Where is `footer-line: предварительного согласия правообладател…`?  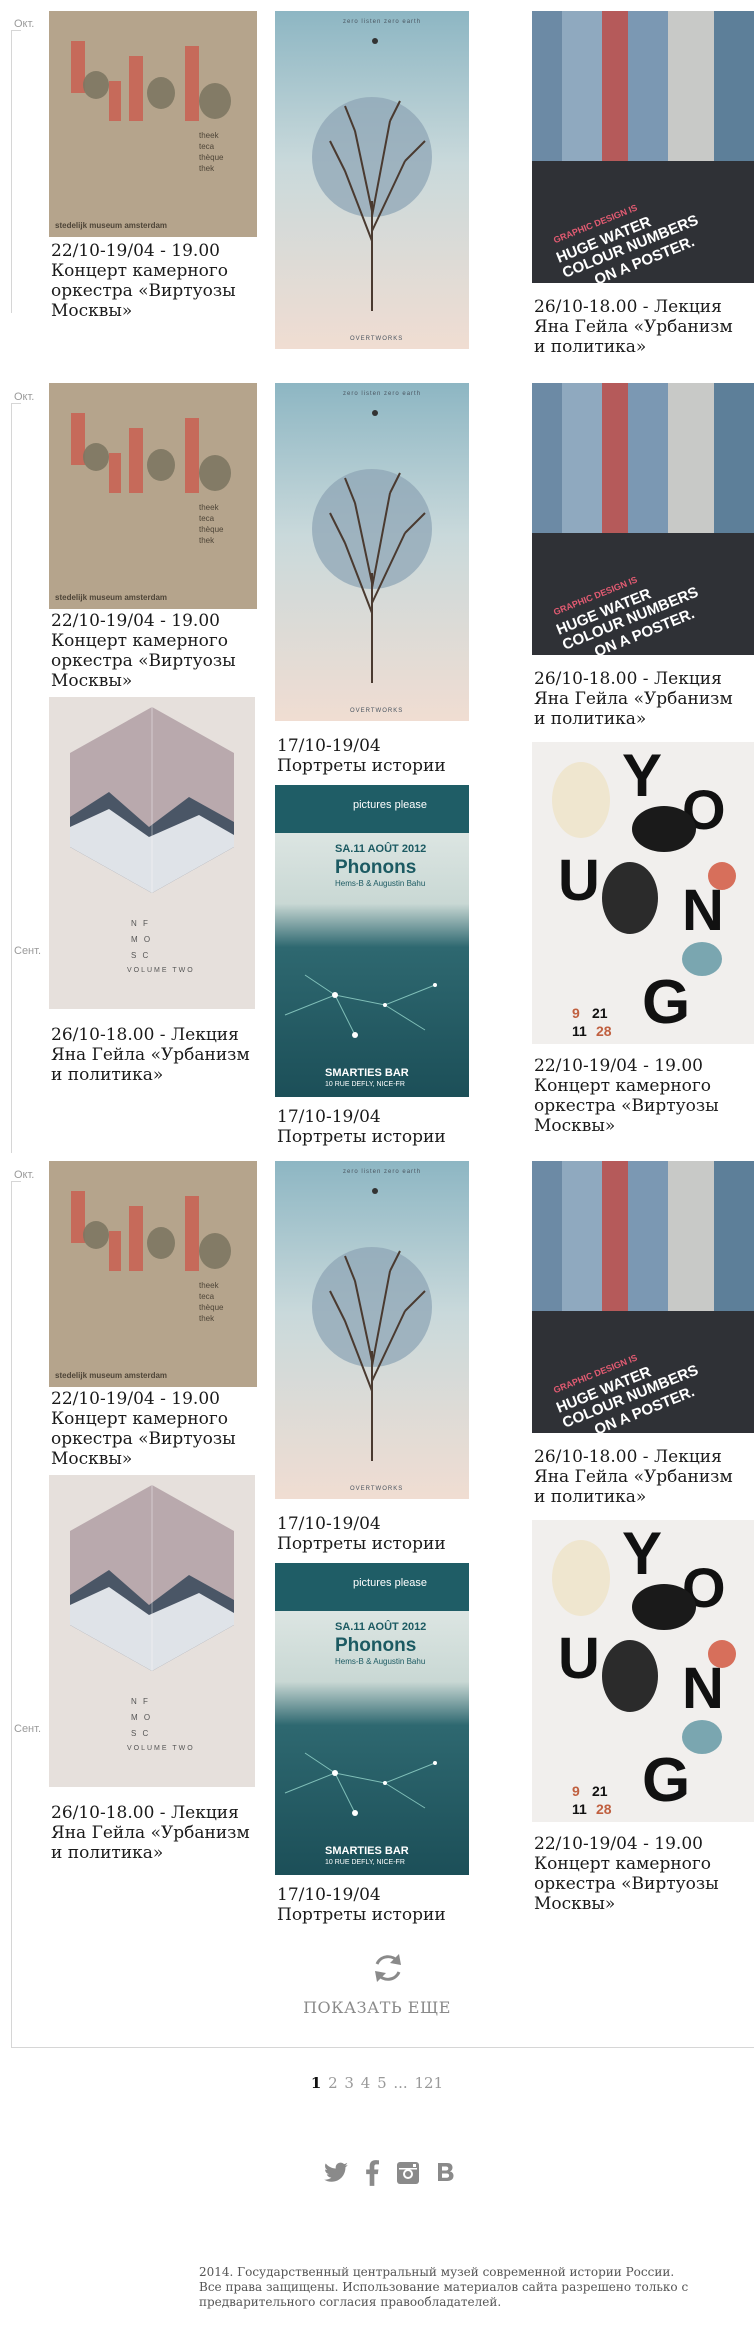 footer-line: предварительного согласия правообладател… is located at coordinates (350, 2302).